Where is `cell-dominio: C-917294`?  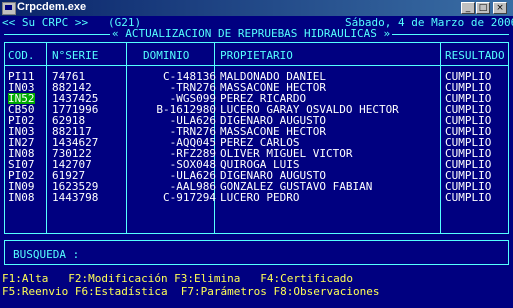 cell-dominio: C-917294 is located at coordinates (189, 197).